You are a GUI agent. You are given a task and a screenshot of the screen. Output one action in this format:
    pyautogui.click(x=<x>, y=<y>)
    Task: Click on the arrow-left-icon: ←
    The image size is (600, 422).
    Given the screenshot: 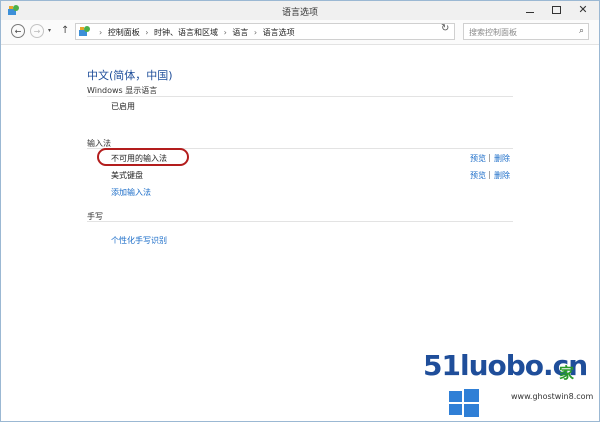 What is the action you would take?
    pyautogui.click(x=18, y=31)
    